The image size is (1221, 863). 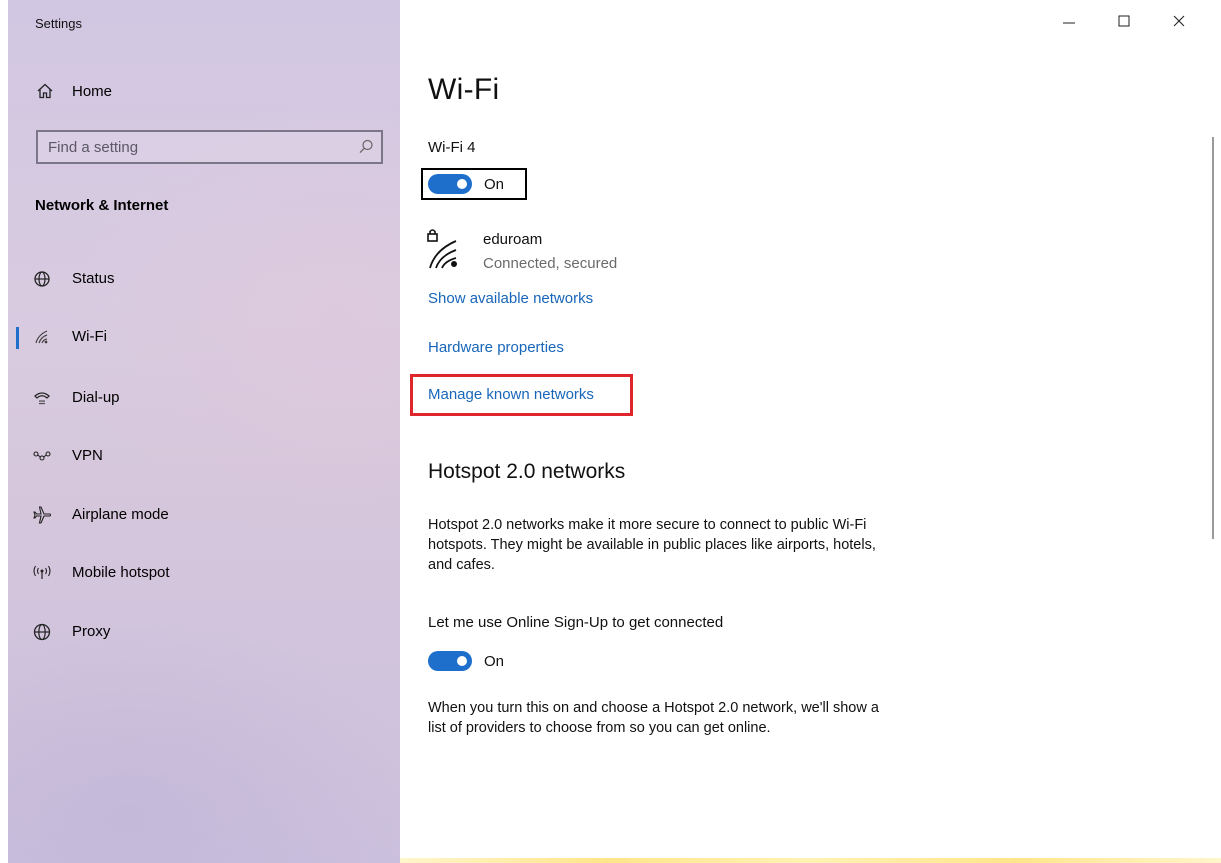 I want to click on adapter-label: Wi-Fi 4, so click(x=452, y=147).